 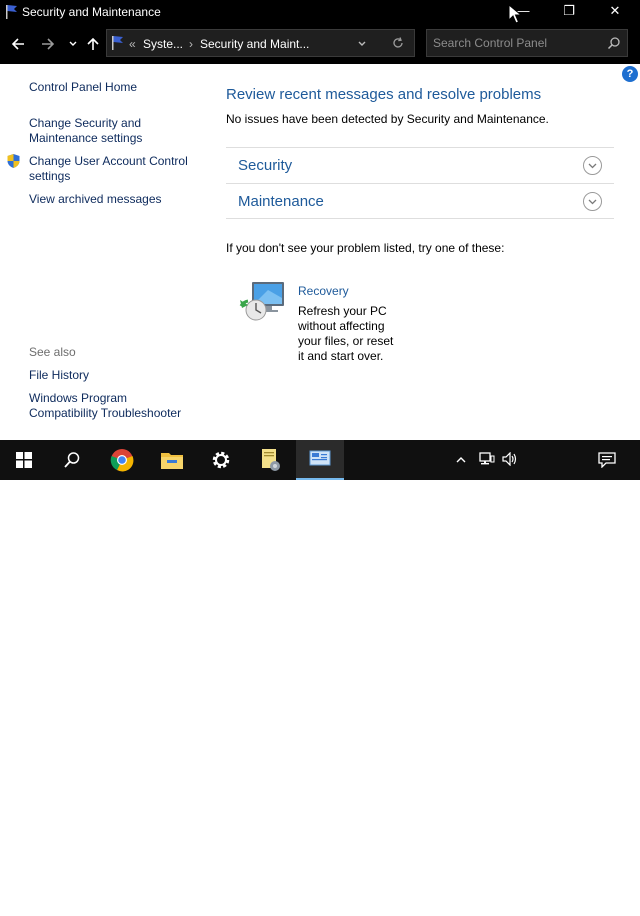 I want to click on restore-button: ❐, so click(x=569, y=12).